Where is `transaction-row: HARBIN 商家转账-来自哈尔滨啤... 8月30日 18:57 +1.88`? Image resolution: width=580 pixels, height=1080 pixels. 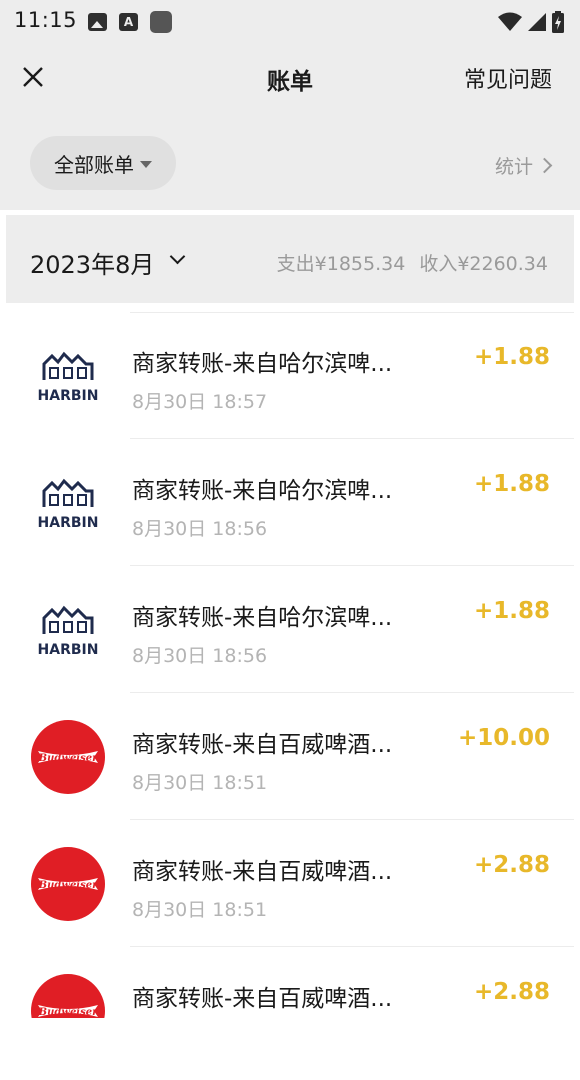
transaction-row: HARBIN 商家转账-来自哈尔滨啤... 8月30日 18:57 +1.88 is located at coordinates (290, 375).